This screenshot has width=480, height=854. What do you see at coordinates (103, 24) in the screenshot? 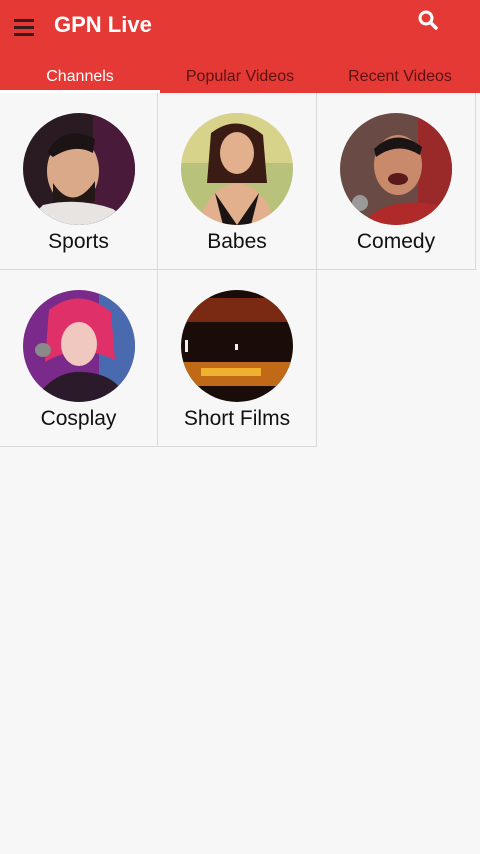
I see `app-title: GPN Live` at bounding box center [103, 24].